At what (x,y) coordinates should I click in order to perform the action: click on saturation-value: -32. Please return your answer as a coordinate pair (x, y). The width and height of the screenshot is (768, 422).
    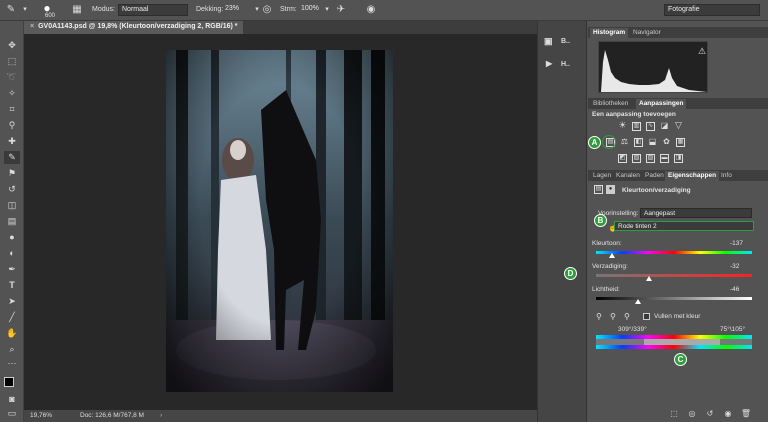
    Looking at the image, I should click on (734, 266).